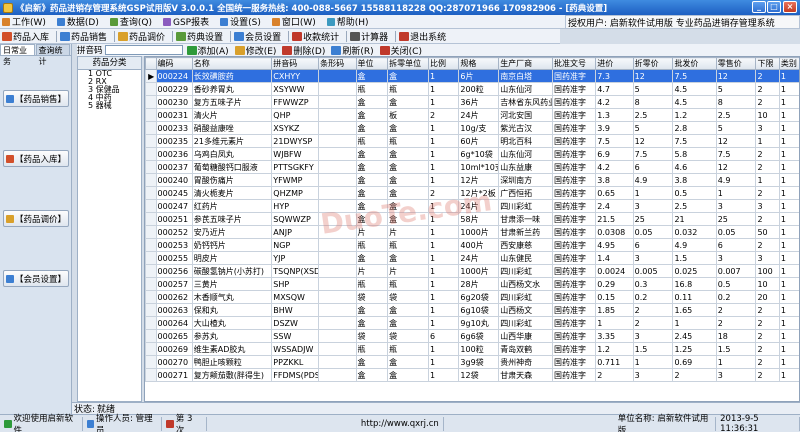 Image resolution: width=800 pixels, height=432 pixels. I want to click on table-cell: 0.5, so click(736, 284).